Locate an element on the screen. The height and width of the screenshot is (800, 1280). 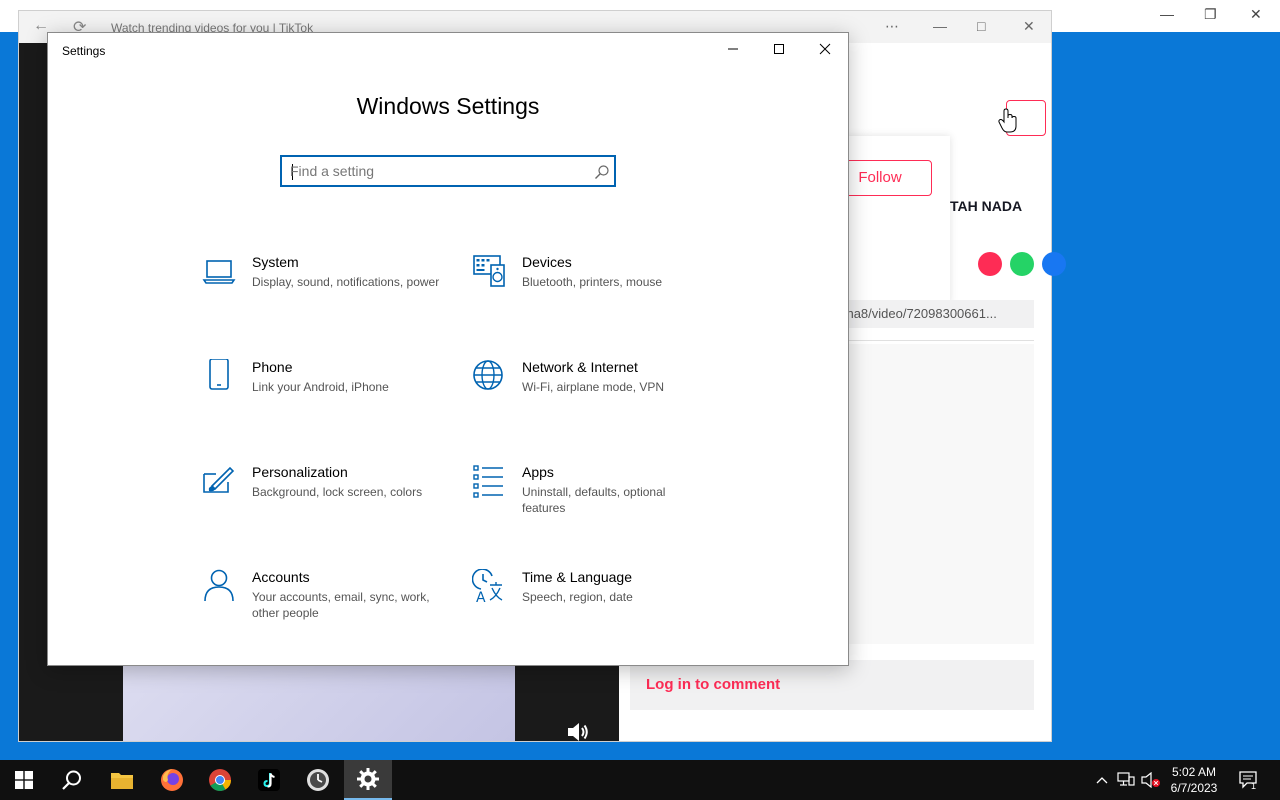
category-name: Personalization is located at coordinates (300, 472).